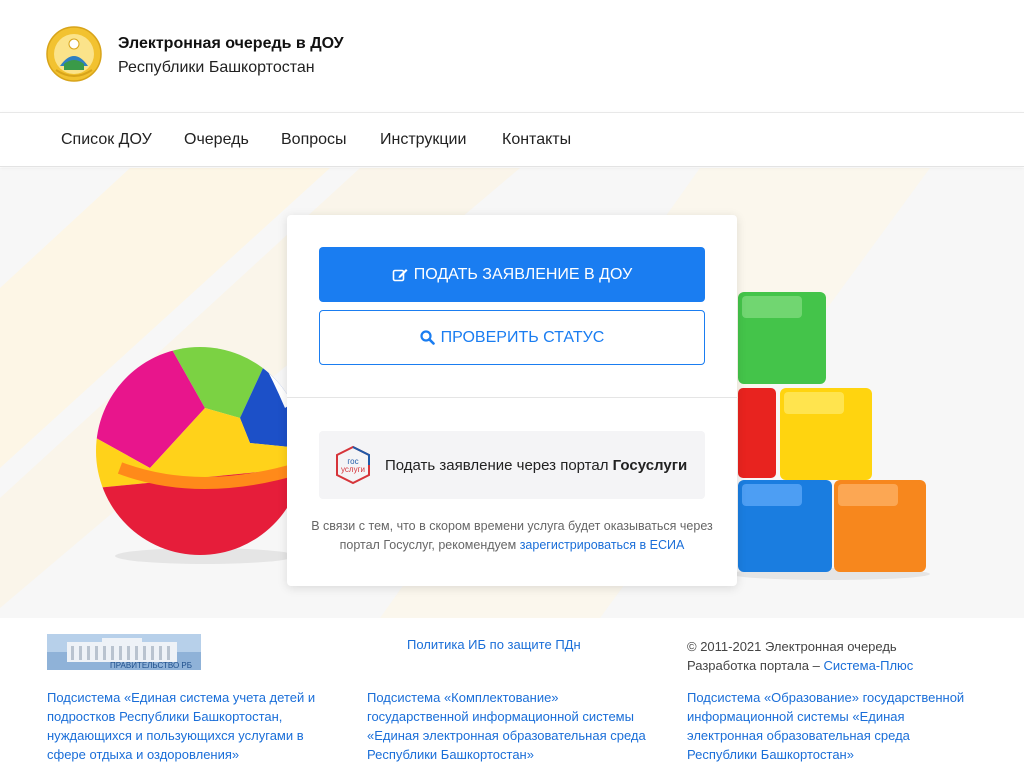  What do you see at coordinates (314, 140) in the screenshot?
I see `nav-item-questions: Вопросы` at bounding box center [314, 140].